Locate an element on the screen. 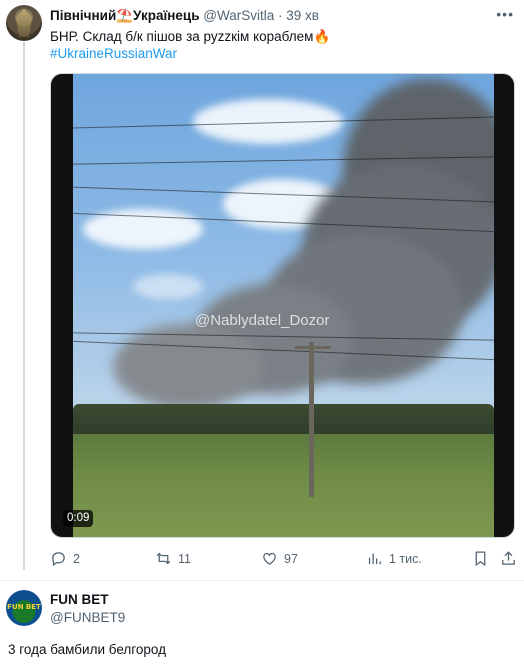 The image size is (524, 668). views-button: 1 тис. is located at coordinates (394, 558).